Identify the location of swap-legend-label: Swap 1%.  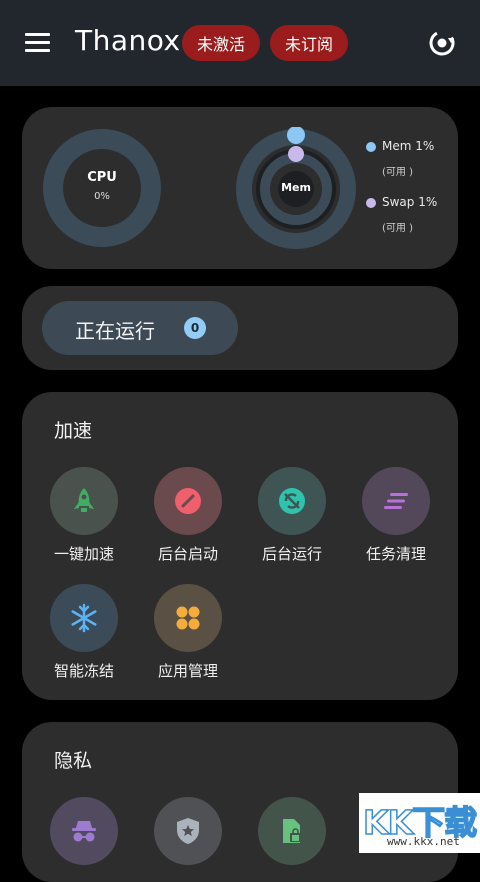
(410, 202).